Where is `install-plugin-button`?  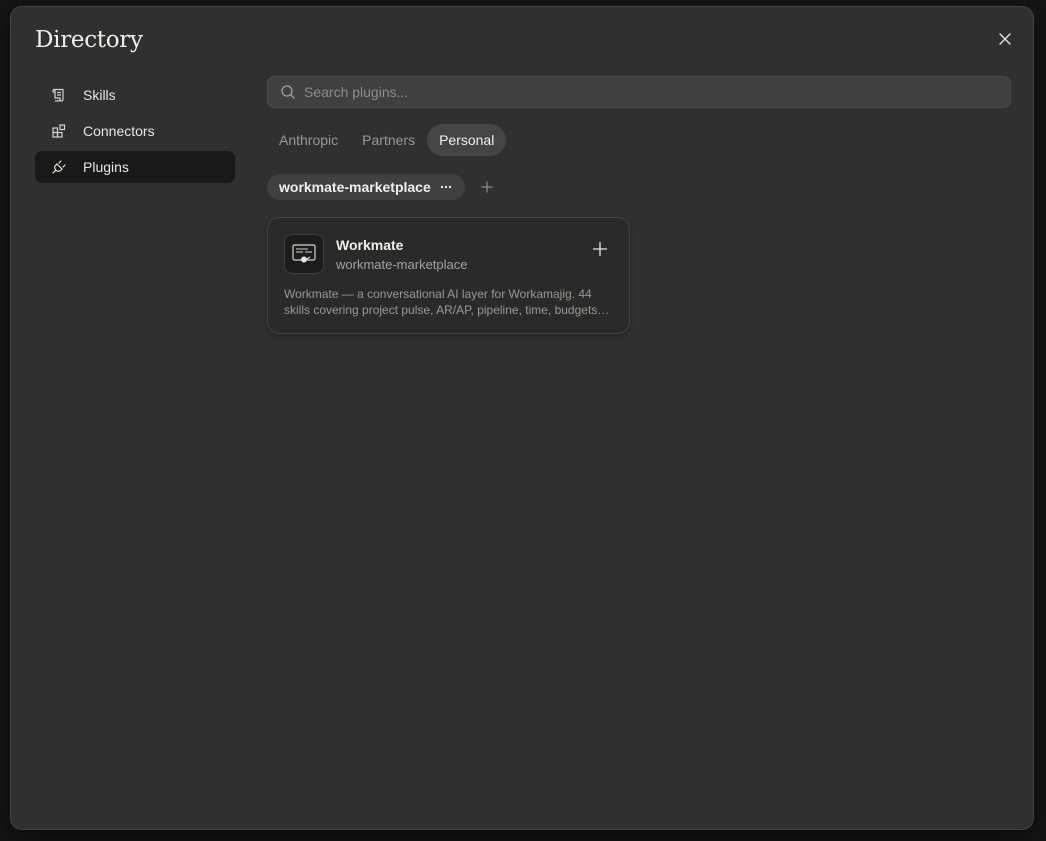
install-plugin-button is located at coordinates (600, 249).